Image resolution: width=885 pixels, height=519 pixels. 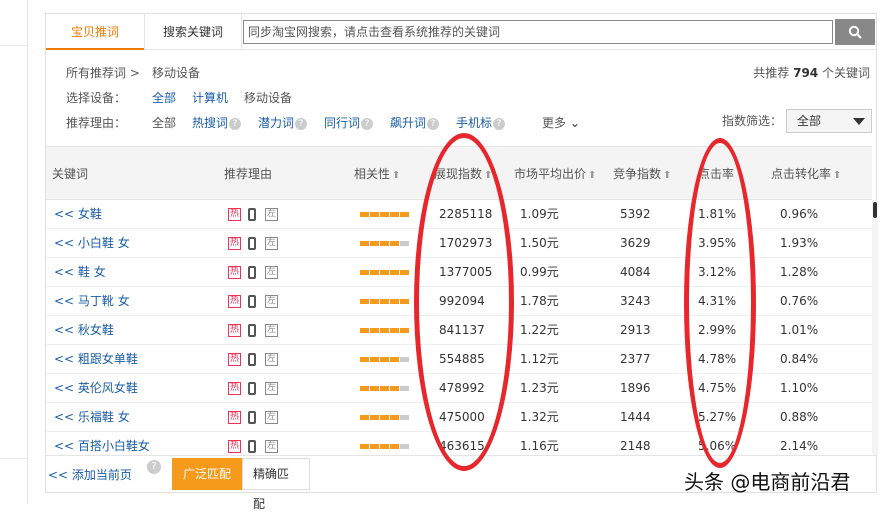 I want to click on search-icon, so click(x=855, y=32).